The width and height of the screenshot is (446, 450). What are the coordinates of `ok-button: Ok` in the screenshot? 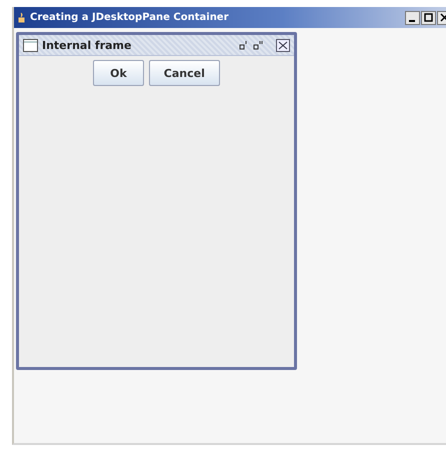 It's located at (118, 73).